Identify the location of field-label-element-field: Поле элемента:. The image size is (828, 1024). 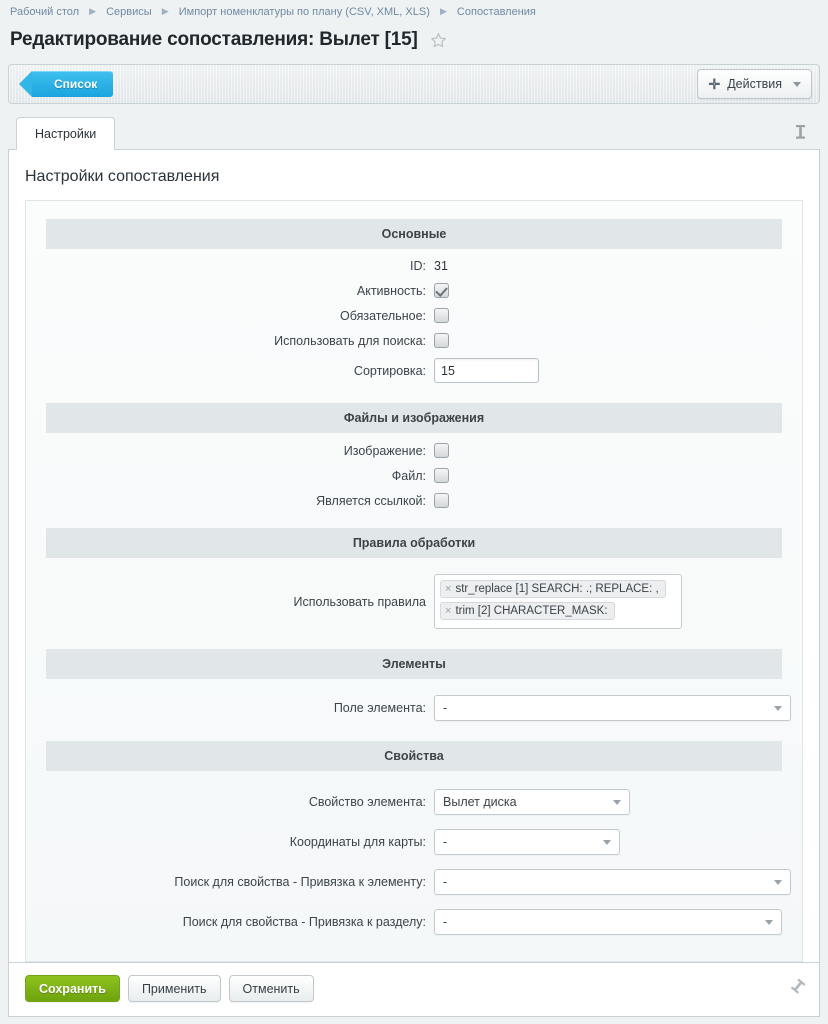
(379, 708).